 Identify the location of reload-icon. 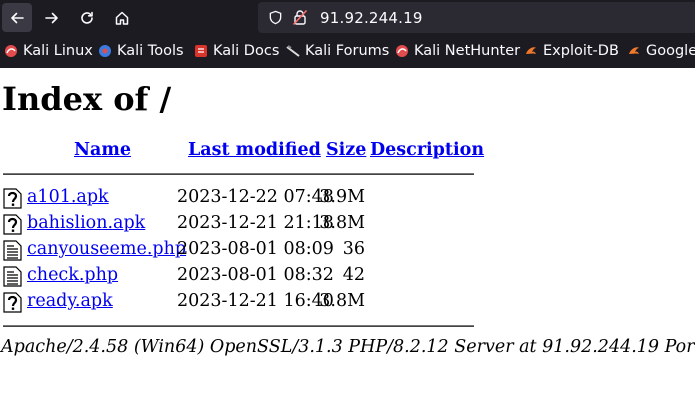
(87, 17).